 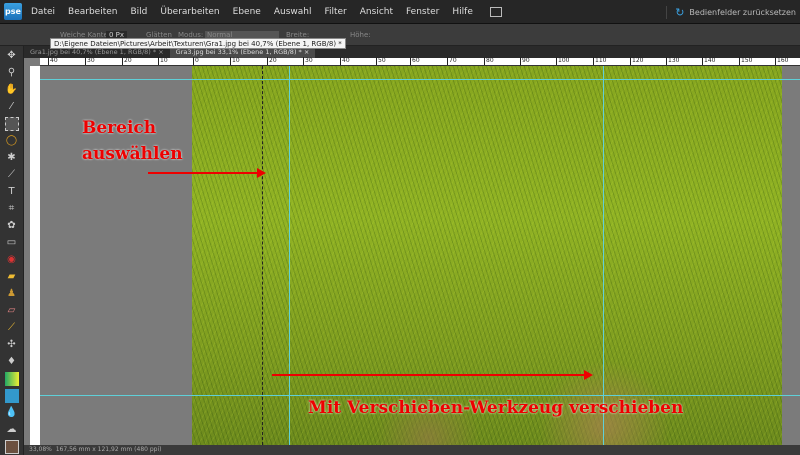 What do you see at coordinates (637, 61) in the screenshot?
I see `ruler-label: 120` at bounding box center [637, 61].